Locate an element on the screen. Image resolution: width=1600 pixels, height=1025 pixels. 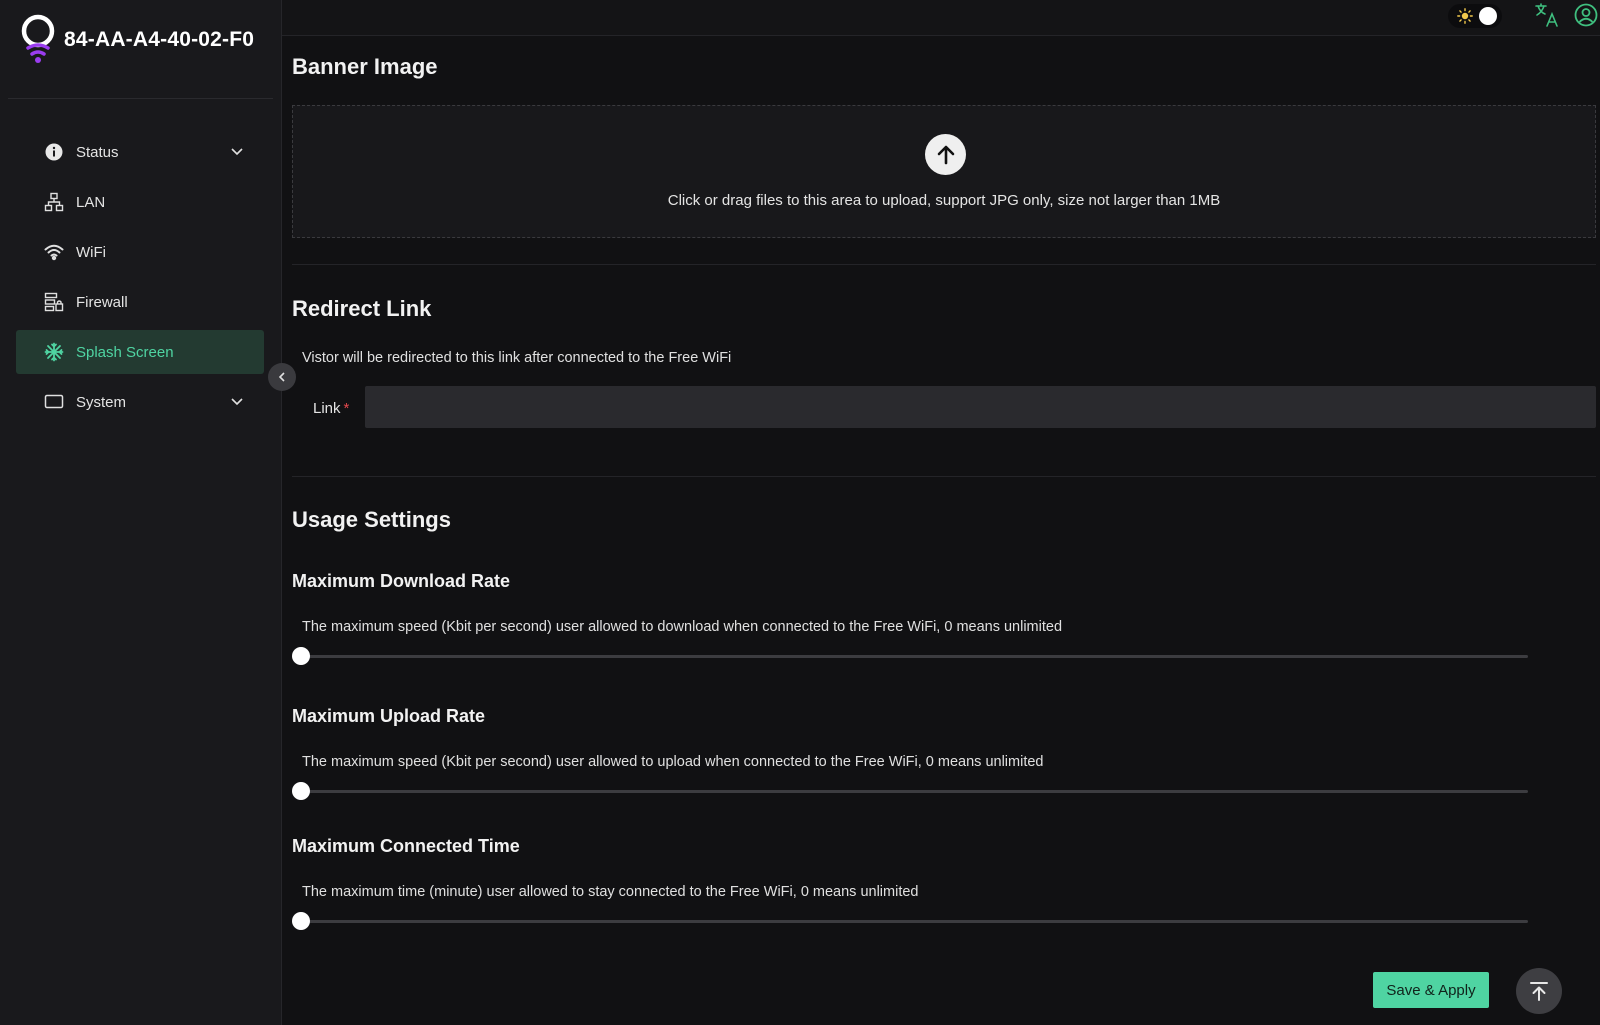
sidebar-divider is located at coordinates (140, 98).